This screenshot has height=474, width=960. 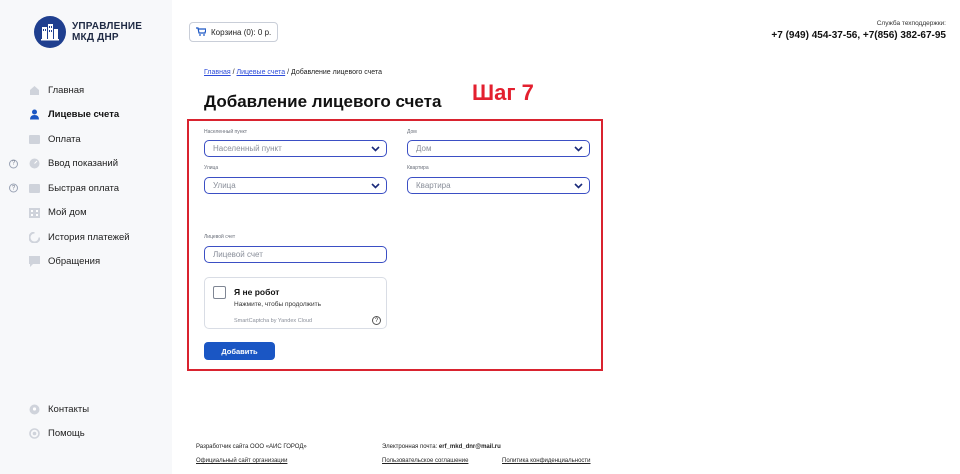 What do you see at coordinates (433, 185) in the screenshot?
I see `apartment-placeholder: Квартира` at bounding box center [433, 185].